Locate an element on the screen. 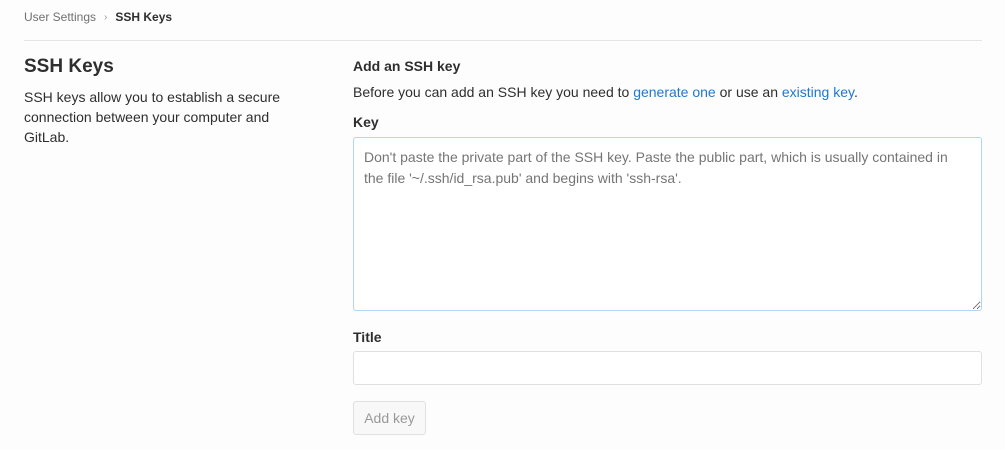 The width and height of the screenshot is (1005, 450). intro-text: . is located at coordinates (855, 92).